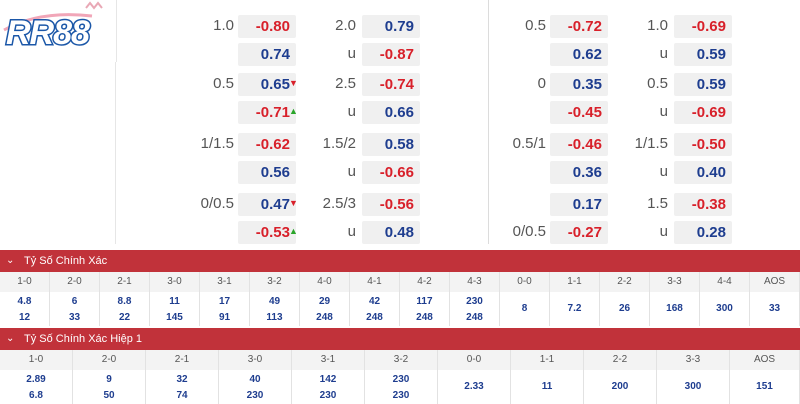 The image size is (800, 404). Describe the element at coordinates (255, 387) in the screenshot. I see `score-odds-cell: 40 230` at that location.